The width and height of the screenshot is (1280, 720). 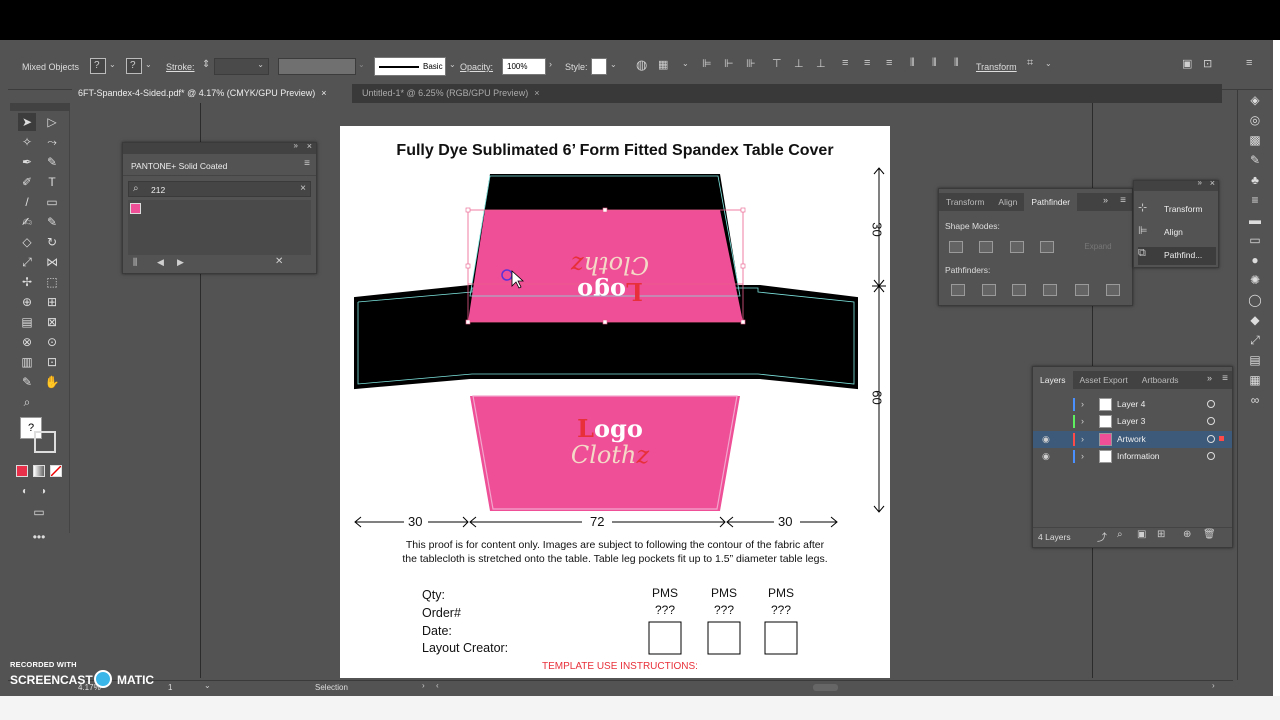 What do you see at coordinates (934, 63) in the screenshot?
I see `distribute-center-icon: ⫴` at bounding box center [934, 63].